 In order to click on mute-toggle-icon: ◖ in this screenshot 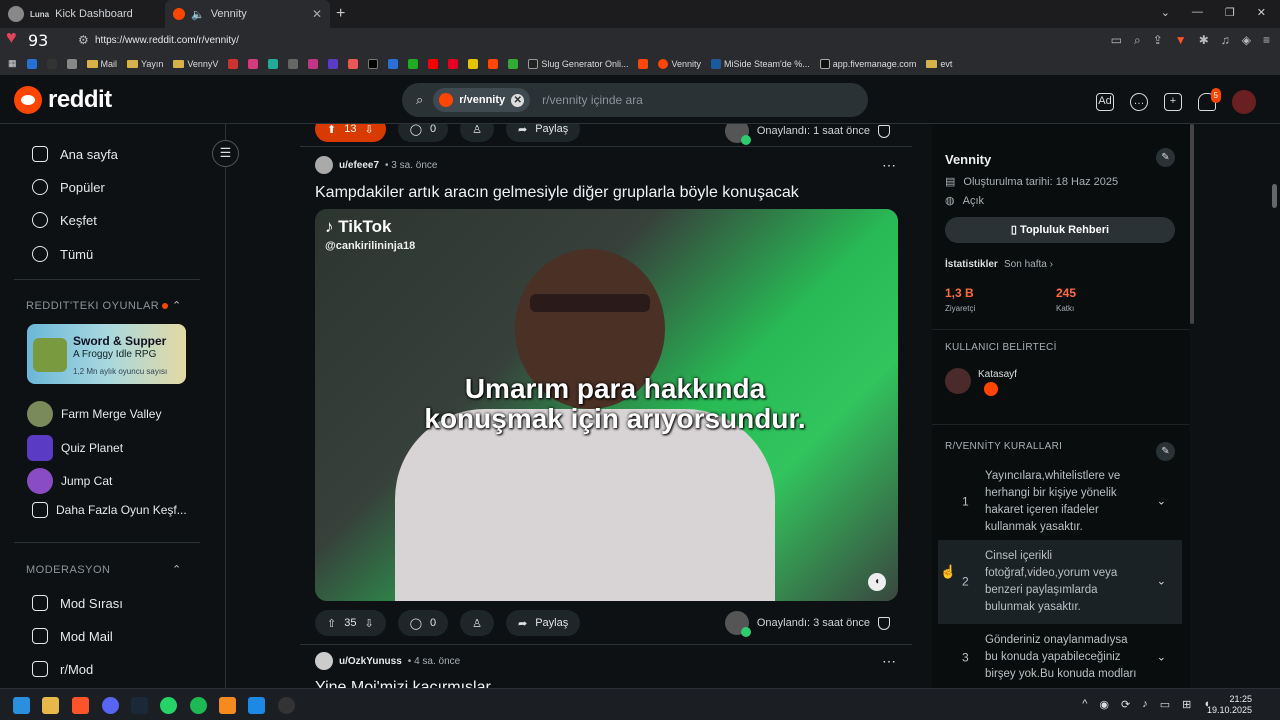, I will do `click(877, 582)`.